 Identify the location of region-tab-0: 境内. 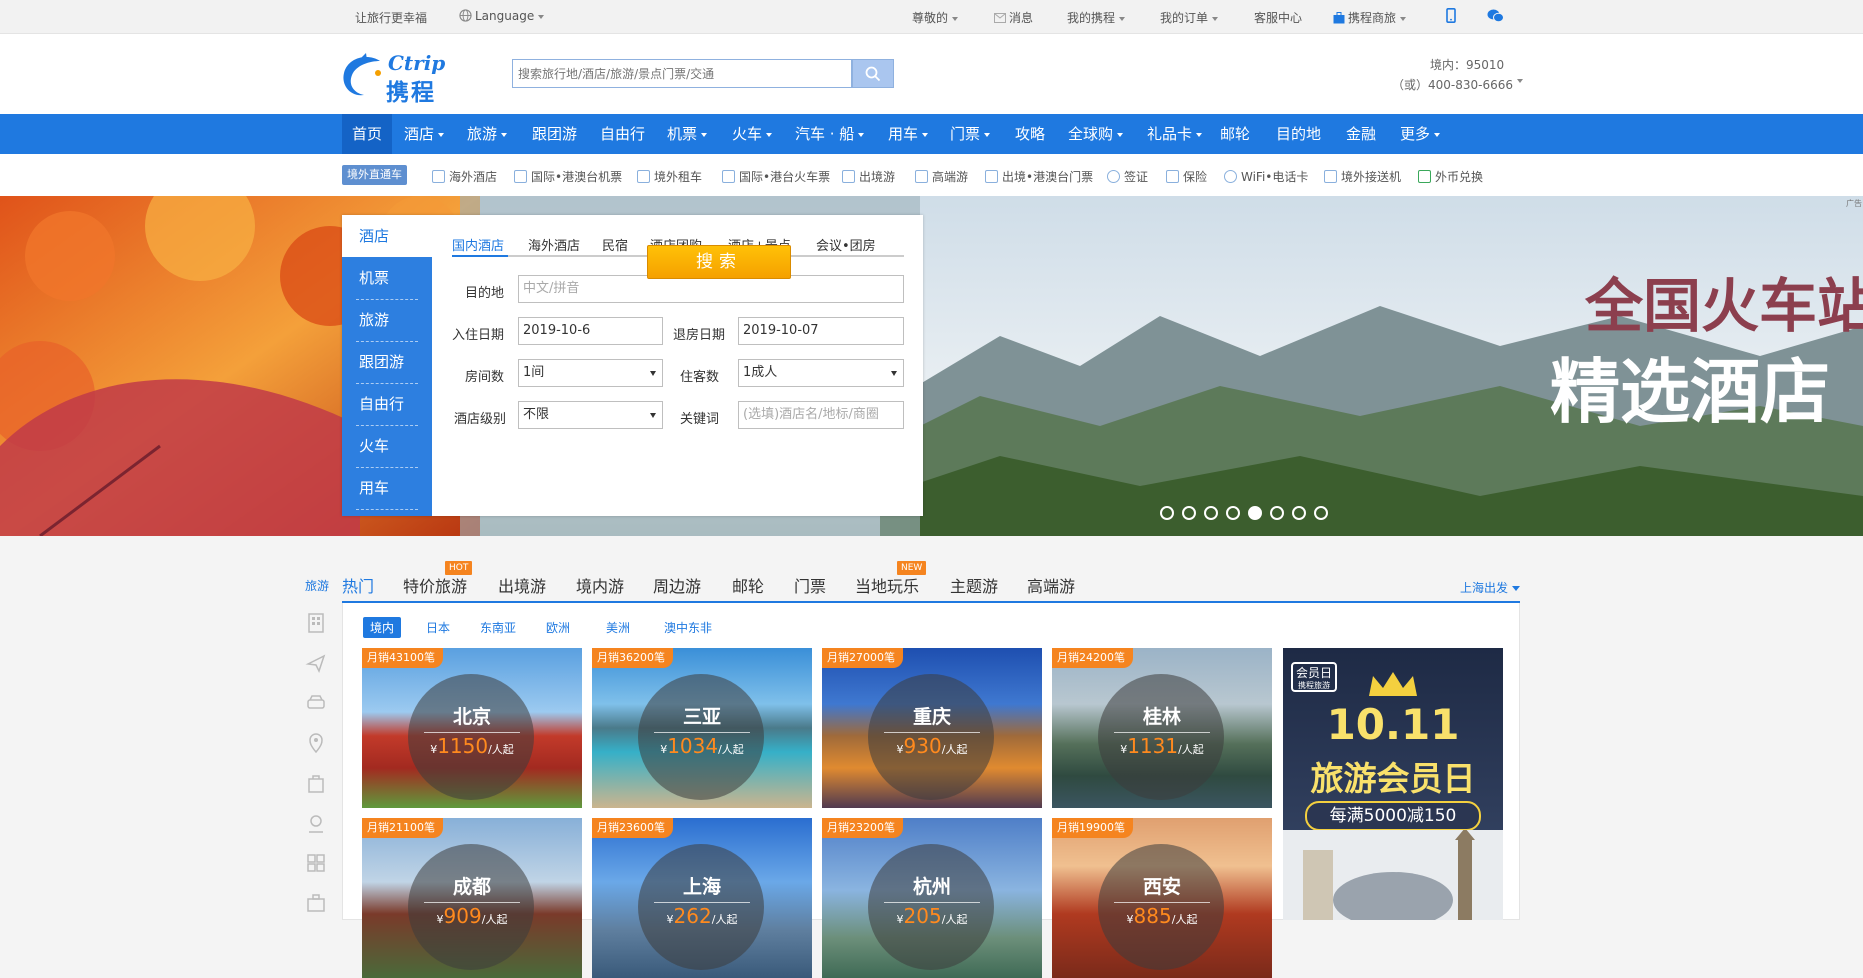
(382, 627).